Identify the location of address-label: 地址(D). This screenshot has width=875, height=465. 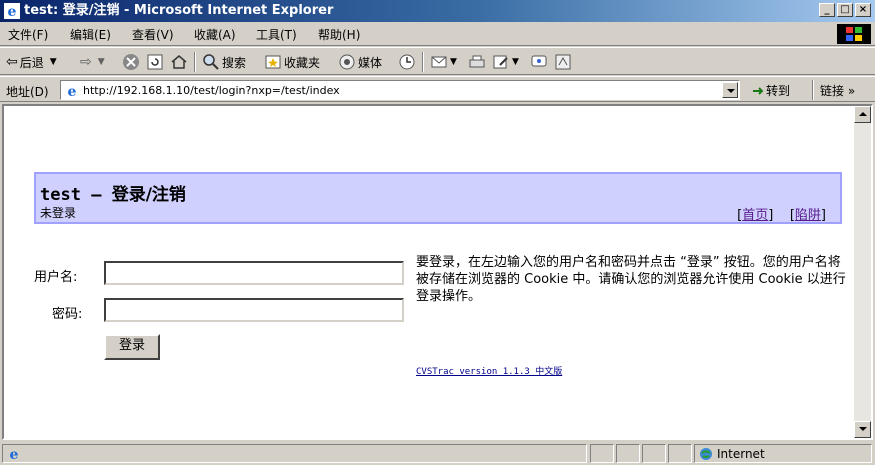
(27, 92).